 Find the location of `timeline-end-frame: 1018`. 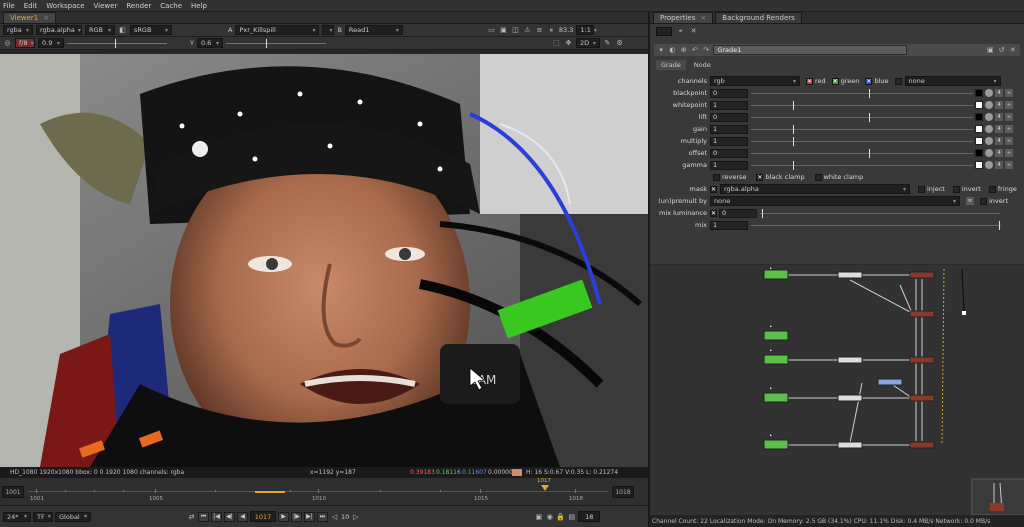

timeline-end-frame: 1018 is located at coordinates (623, 492).